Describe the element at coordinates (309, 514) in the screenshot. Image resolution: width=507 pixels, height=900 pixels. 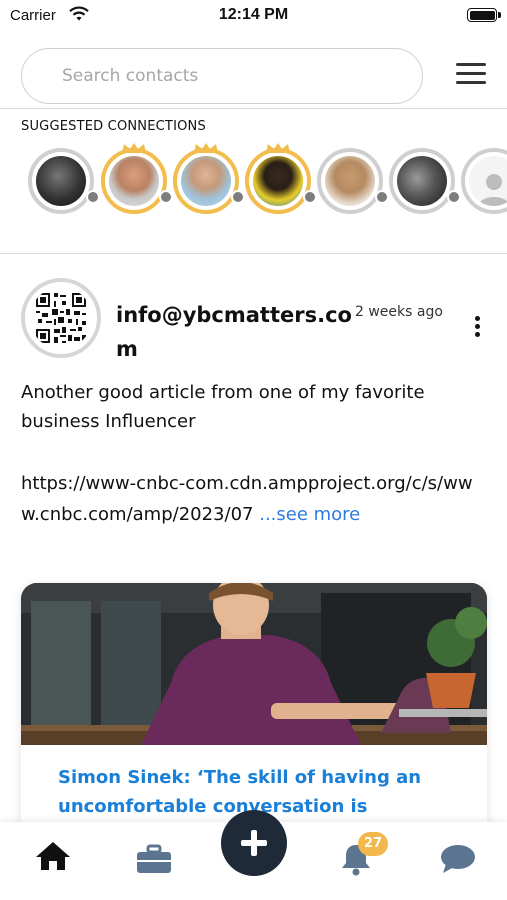
I see `see-more-link: ...see more` at that location.